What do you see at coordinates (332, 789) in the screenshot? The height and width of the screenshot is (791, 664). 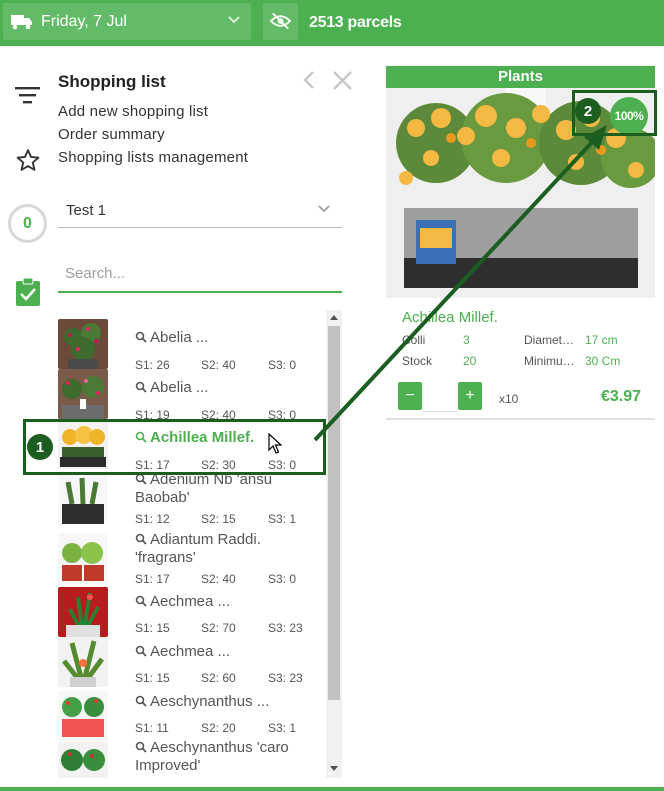 I see `bottom-accent-bar` at bounding box center [332, 789].